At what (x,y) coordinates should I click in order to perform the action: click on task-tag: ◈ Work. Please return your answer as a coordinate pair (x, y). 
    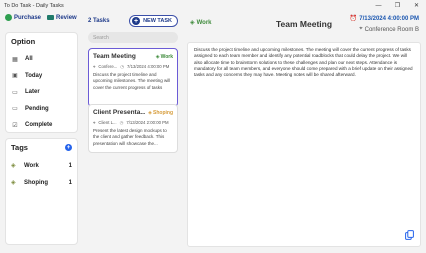
    Looking at the image, I should click on (164, 57).